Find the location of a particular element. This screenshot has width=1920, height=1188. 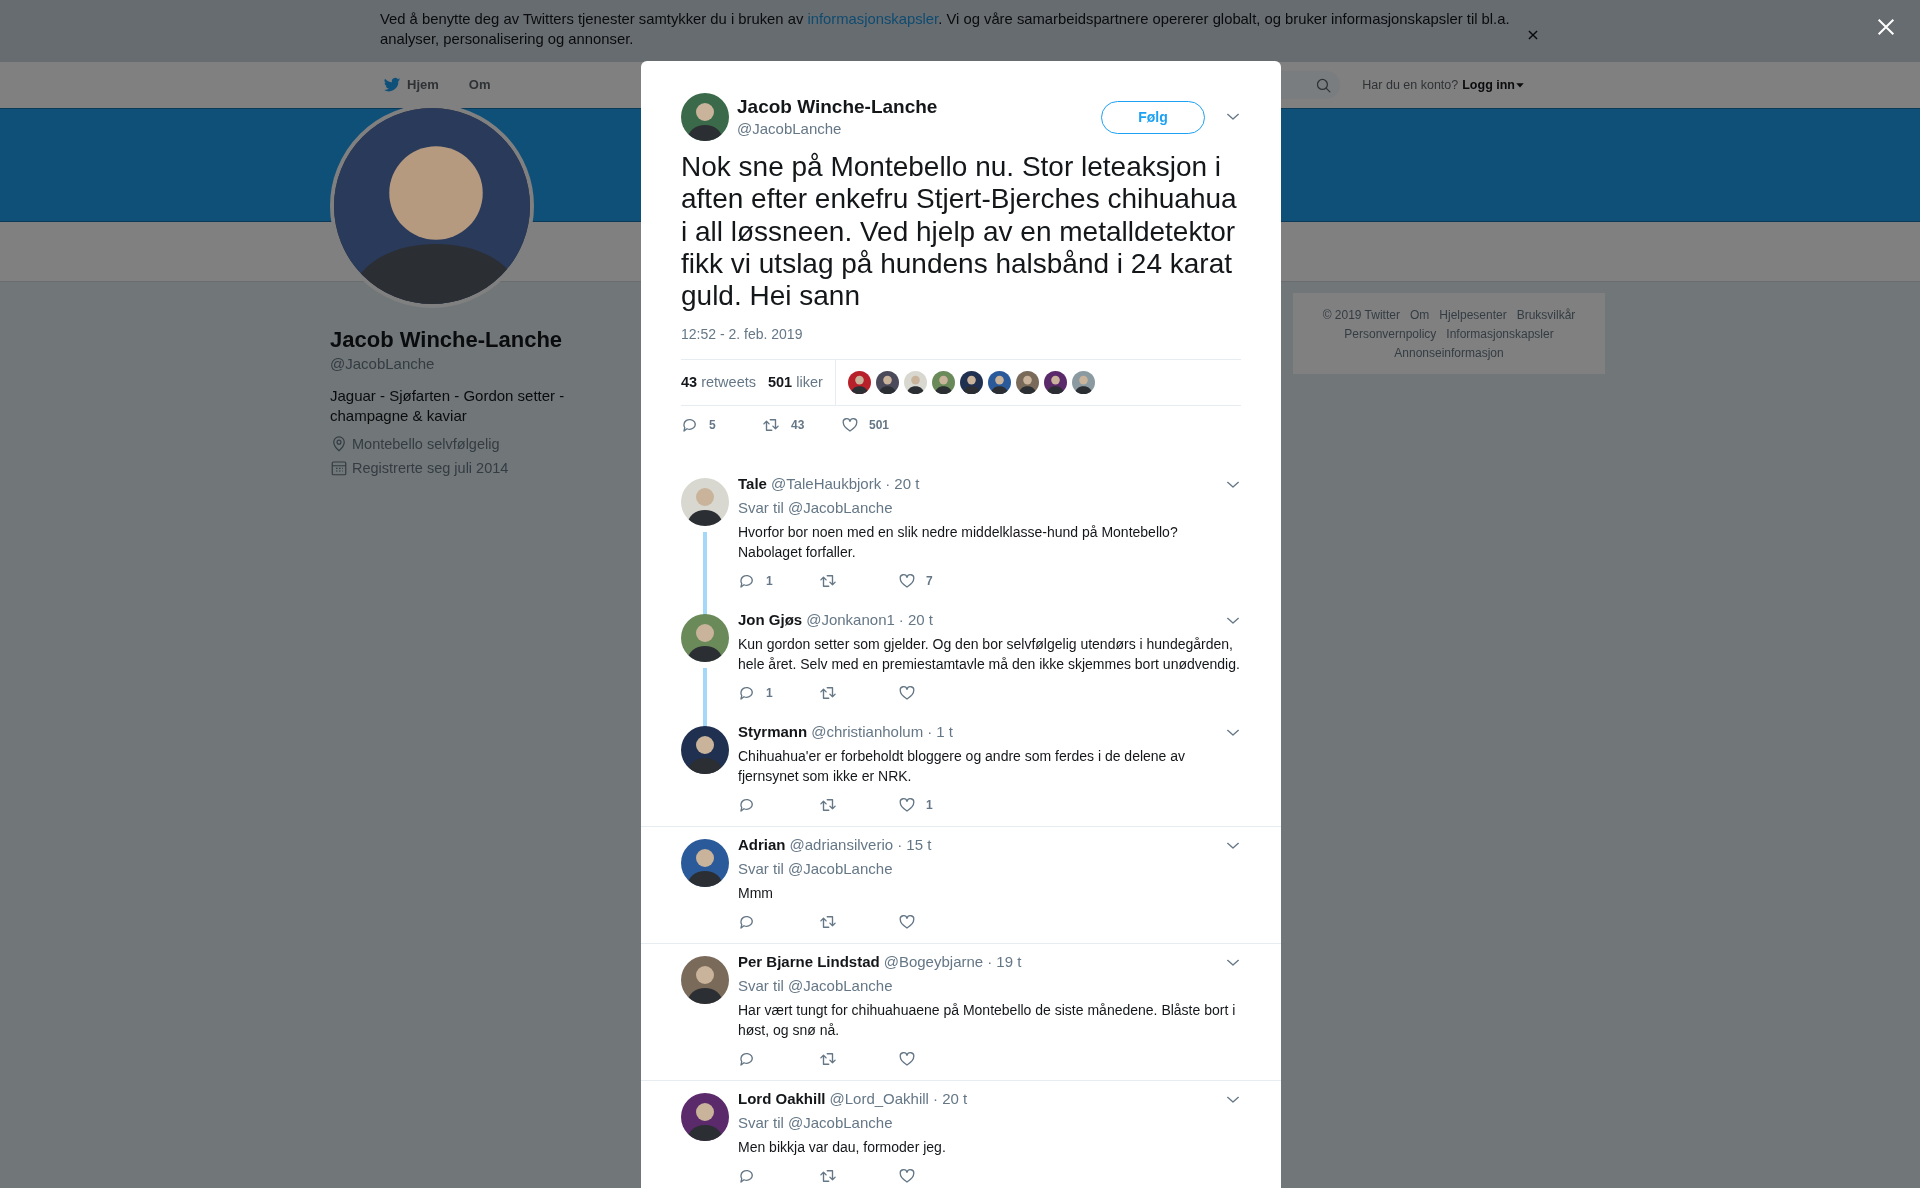

author-handle: @JacobLanche is located at coordinates (919, 129).